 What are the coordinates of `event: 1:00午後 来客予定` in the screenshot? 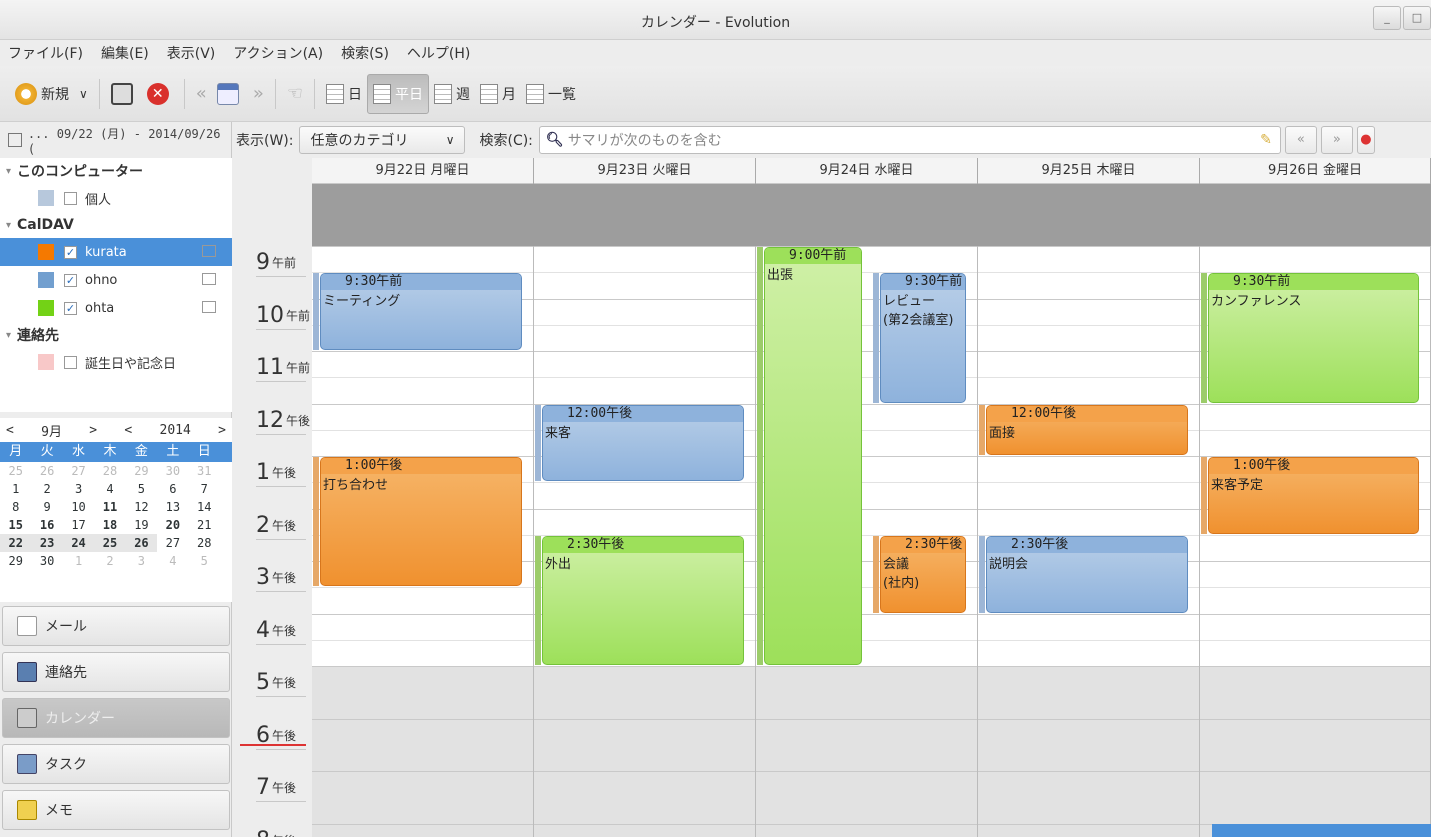 It's located at (1313, 495).